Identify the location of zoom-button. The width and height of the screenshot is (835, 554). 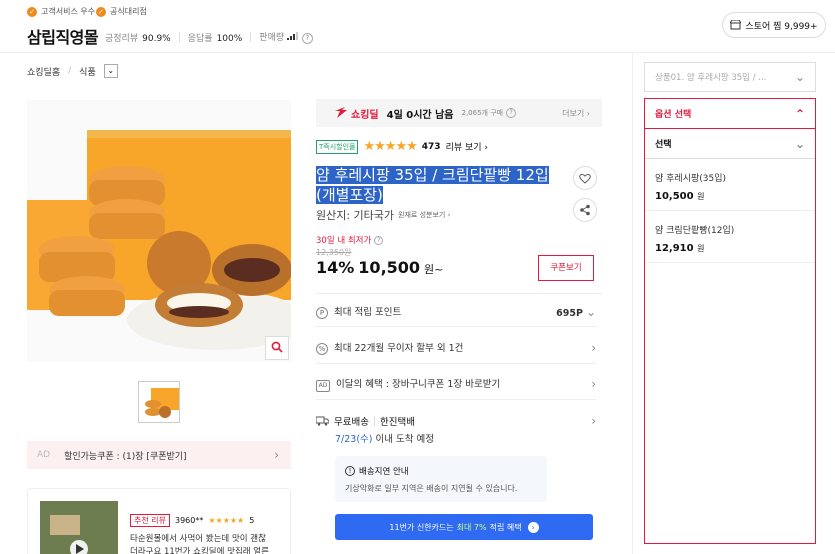
(277, 348).